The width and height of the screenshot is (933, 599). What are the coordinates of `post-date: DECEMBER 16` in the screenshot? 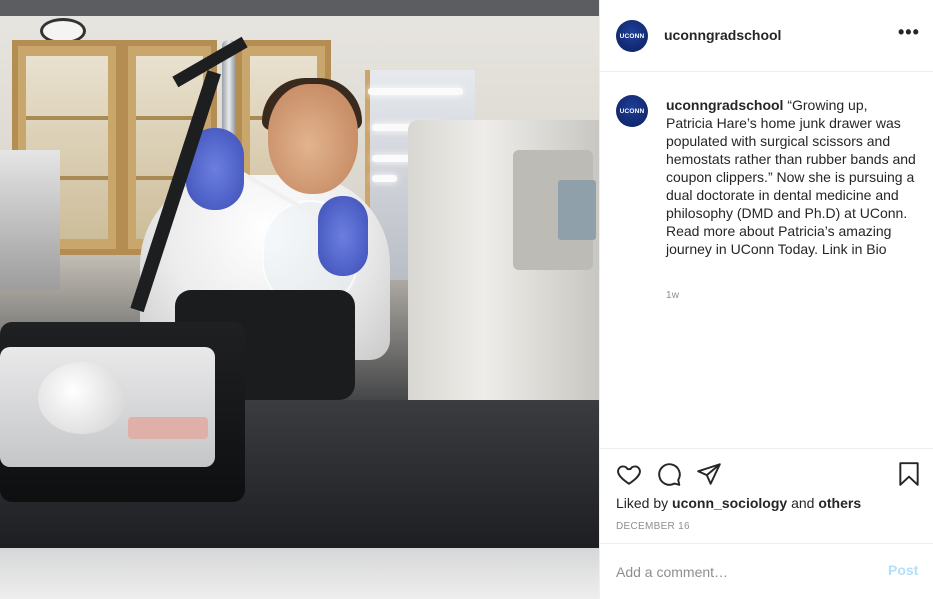 It's located at (653, 526).